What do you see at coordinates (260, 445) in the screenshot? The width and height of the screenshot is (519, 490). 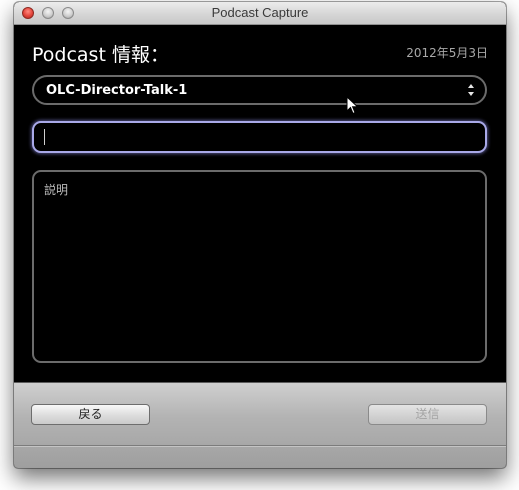 I see `footer-divider` at bounding box center [260, 445].